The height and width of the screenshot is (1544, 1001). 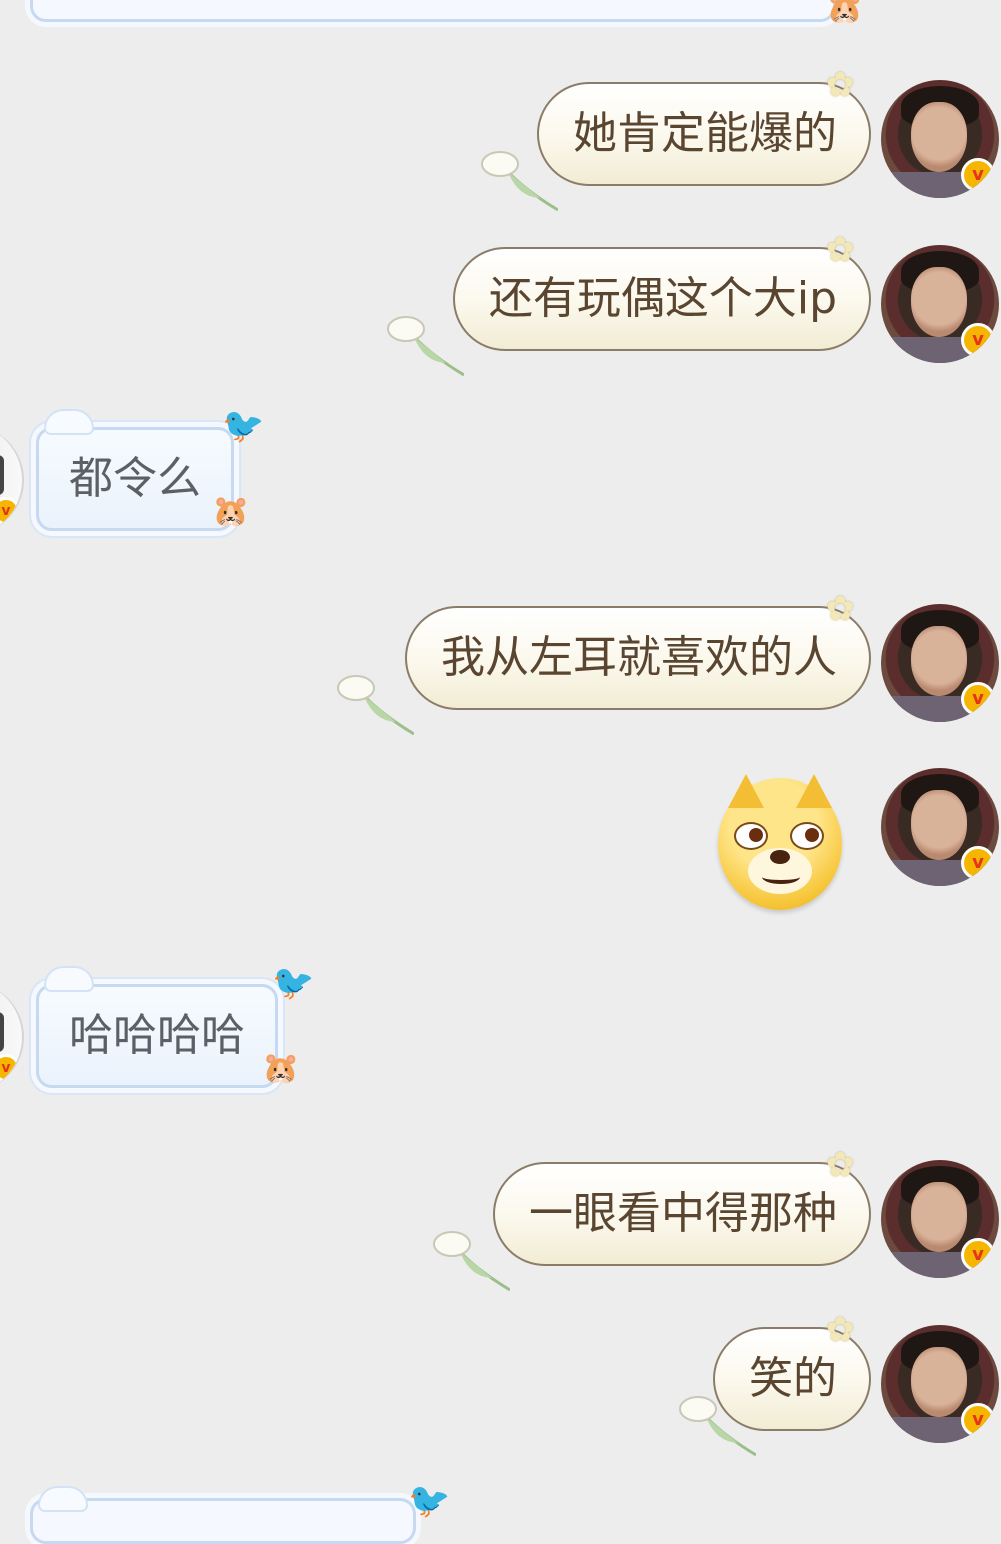 I want to click on message-bubble: 都令么, so click(x=135, y=479).